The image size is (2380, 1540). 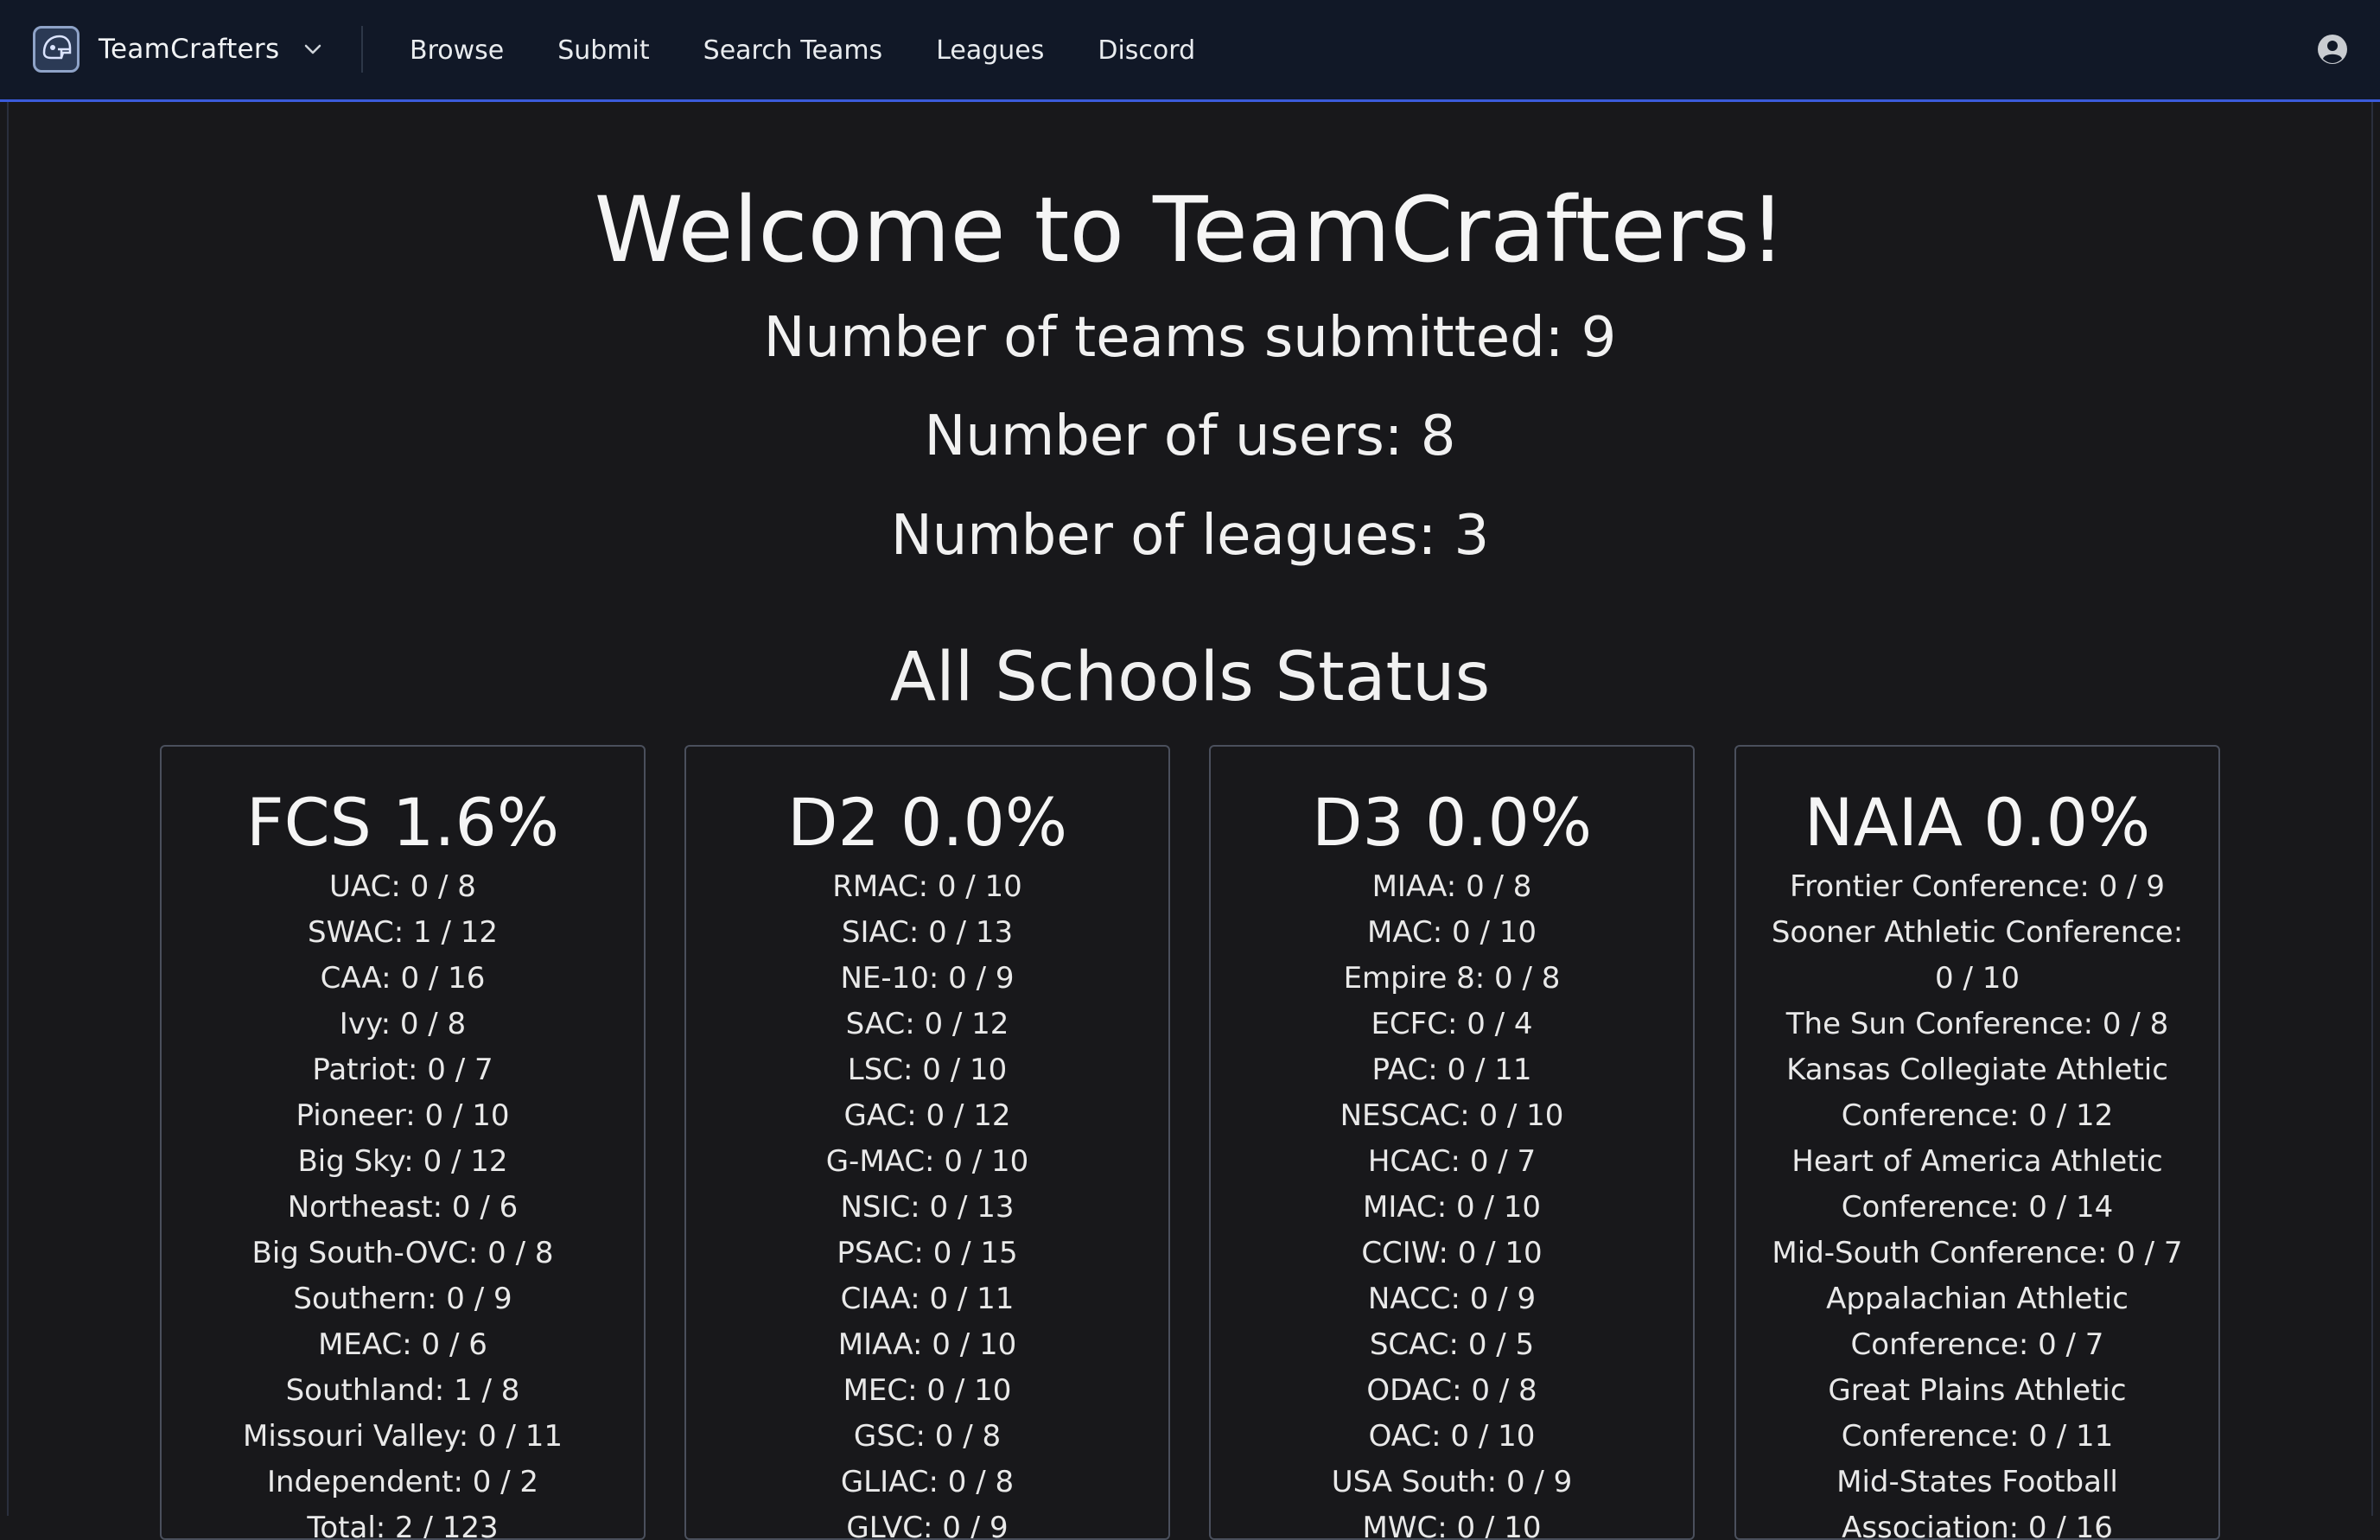 What do you see at coordinates (927, 1115) in the screenshot?
I see `conference-item: GAC: 0 / 12` at bounding box center [927, 1115].